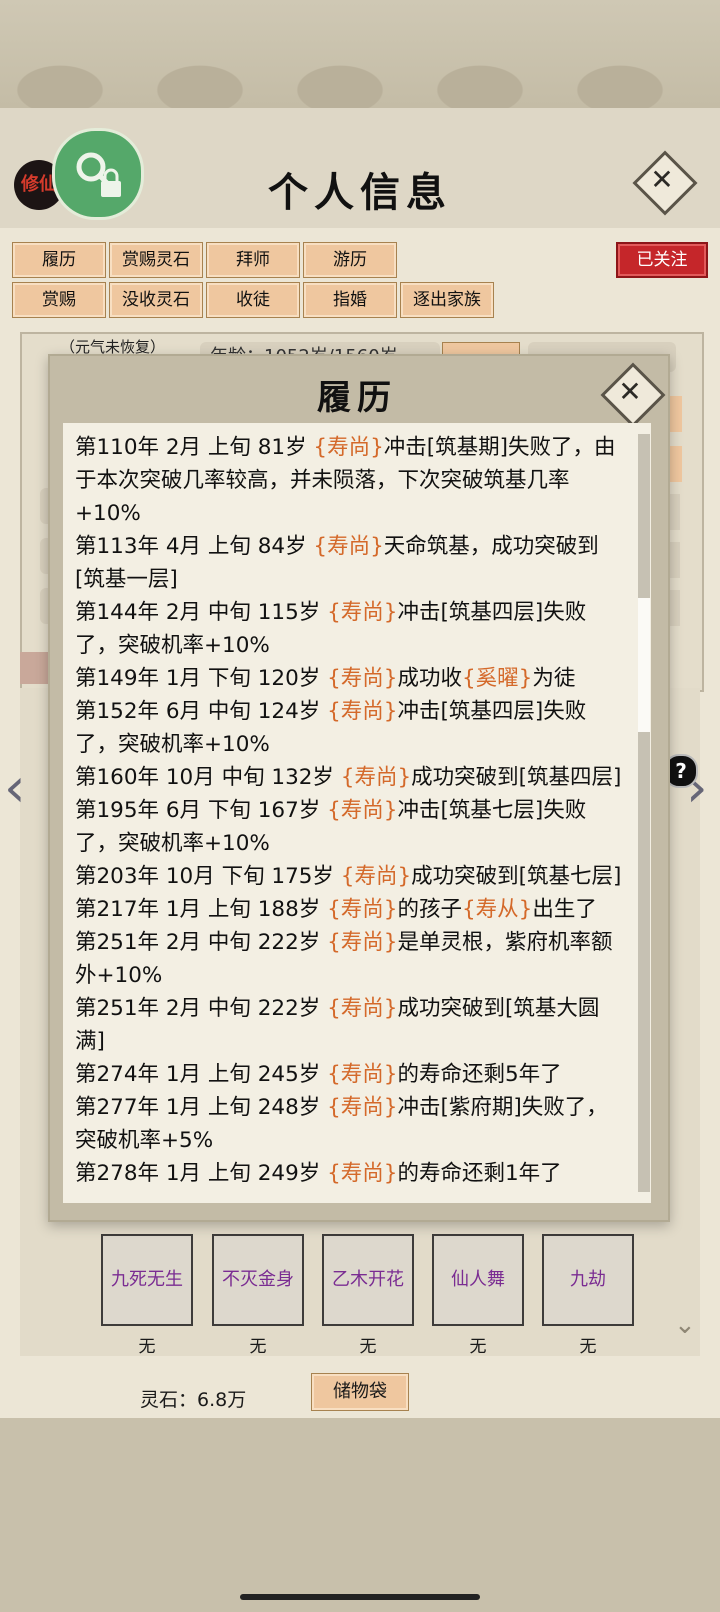  Describe the element at coordinates (59, 260) in the screenshot. I see `tab-resume: 履历` at that location.